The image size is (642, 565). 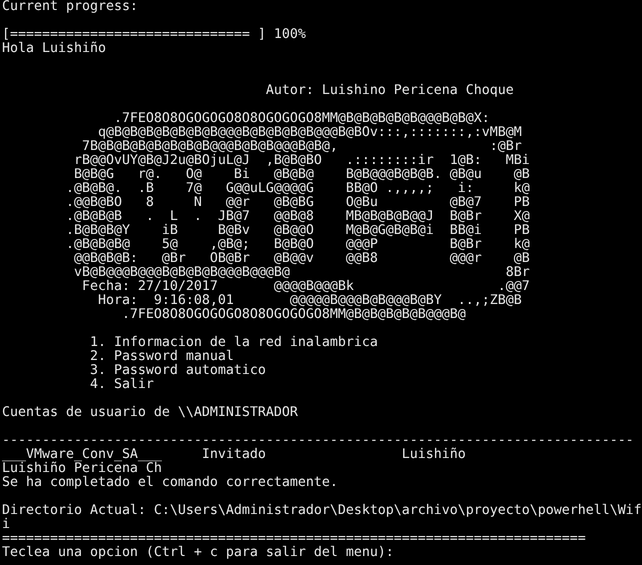 I want to click on console-text: Luishiño Pericena Ch, so click(x=82, y=468).